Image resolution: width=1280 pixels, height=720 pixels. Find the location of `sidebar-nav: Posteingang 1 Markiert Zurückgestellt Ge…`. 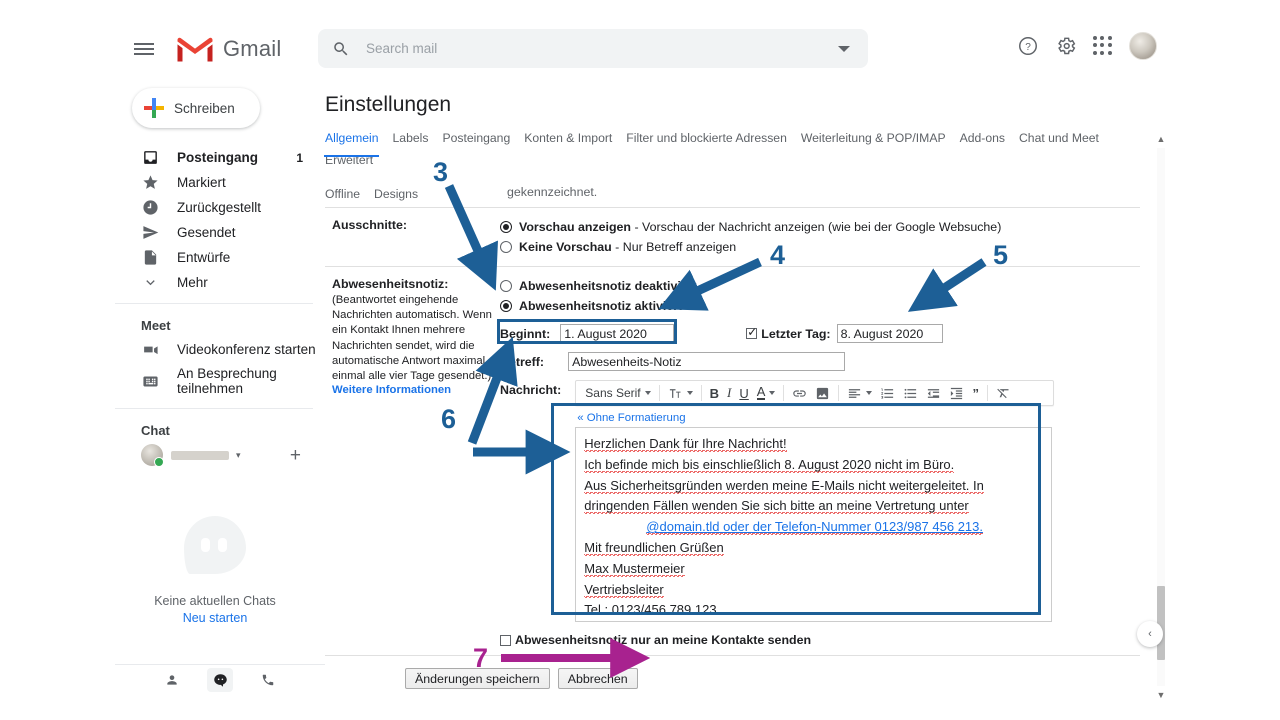

sidebar-nav: Posteingang 1 Markiert Zurückgestellt Ge… is located at coordinates (220, 220).